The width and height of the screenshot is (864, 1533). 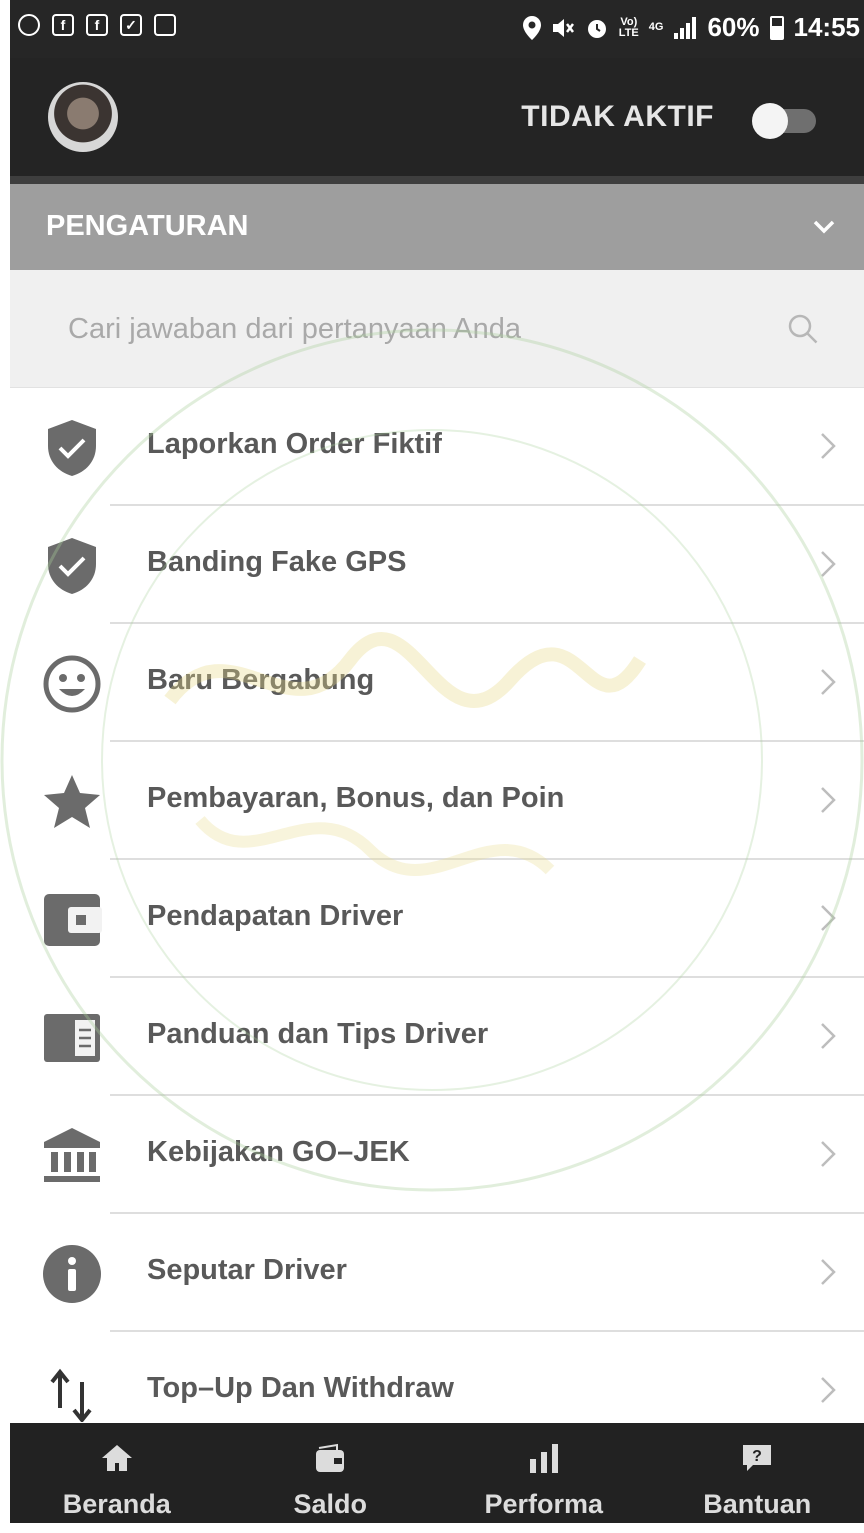 I want to click on search-input, so click(x=418, y=329).